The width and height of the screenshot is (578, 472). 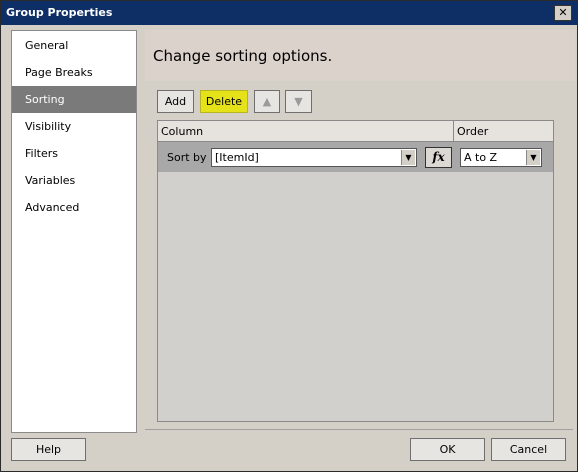 I want to click on arrow-up-icon: ▲, so click(x=267, y=101).